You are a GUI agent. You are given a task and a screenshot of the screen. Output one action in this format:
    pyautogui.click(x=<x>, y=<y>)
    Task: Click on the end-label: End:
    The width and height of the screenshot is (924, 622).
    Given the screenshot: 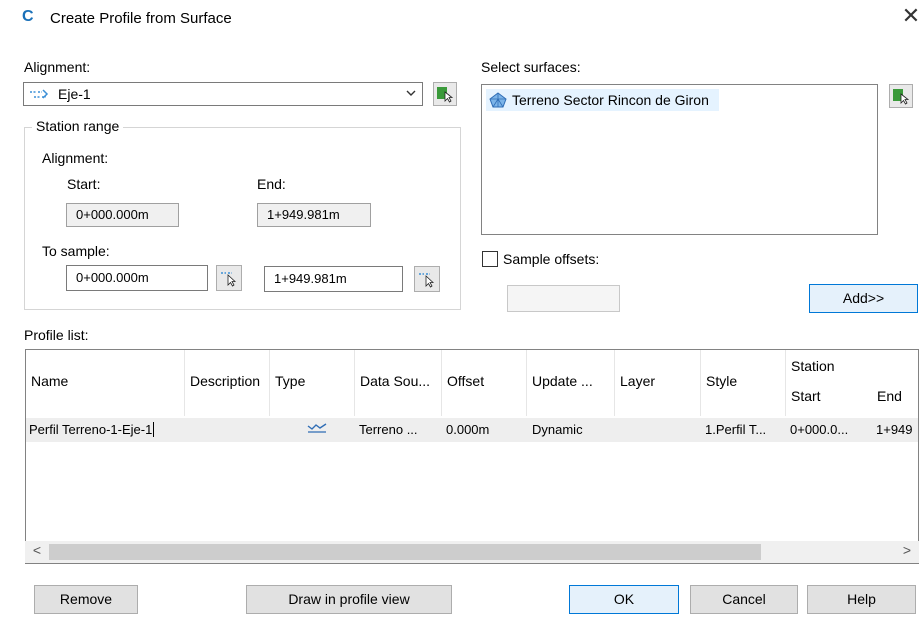 What is the action you would take?
    pyautogui.click(x=271, y=184)
    